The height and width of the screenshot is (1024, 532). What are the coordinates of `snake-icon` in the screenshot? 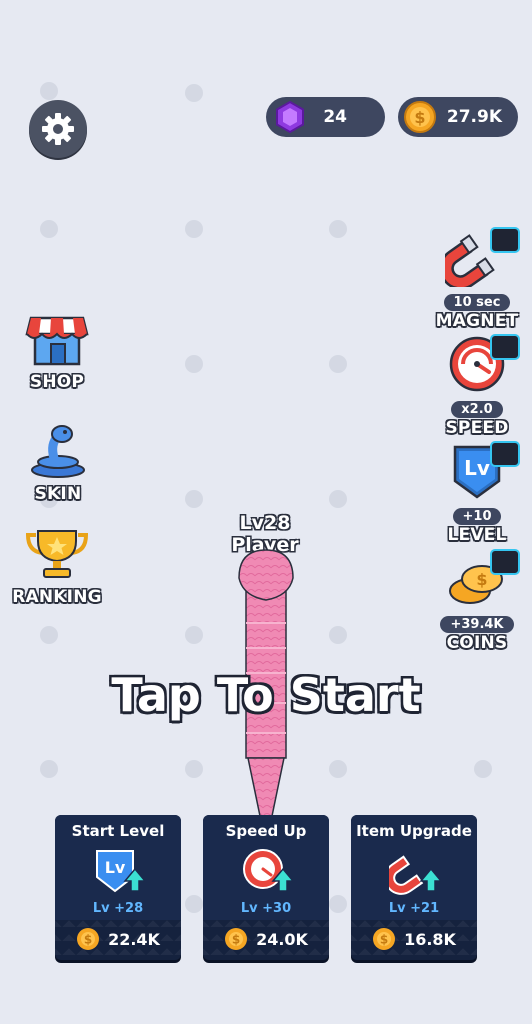 It's located at (58, 451).